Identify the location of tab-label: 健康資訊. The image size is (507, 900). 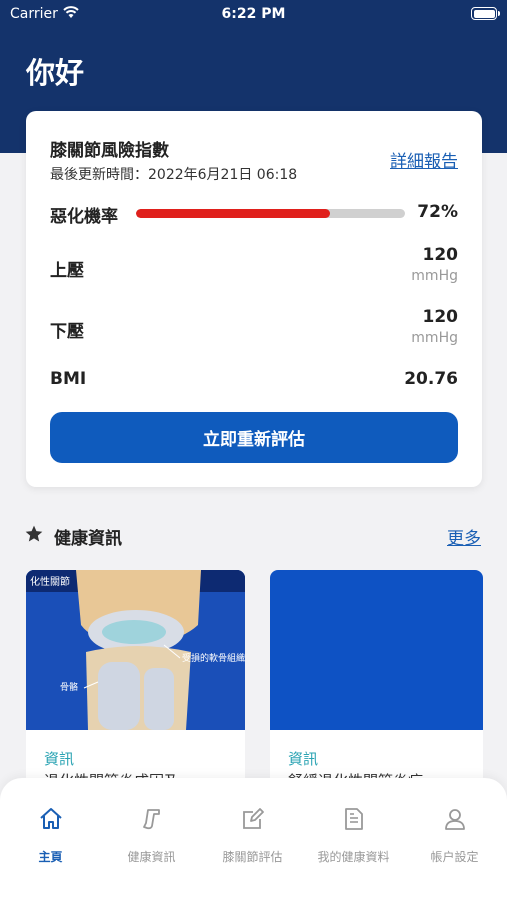
(151, 857).